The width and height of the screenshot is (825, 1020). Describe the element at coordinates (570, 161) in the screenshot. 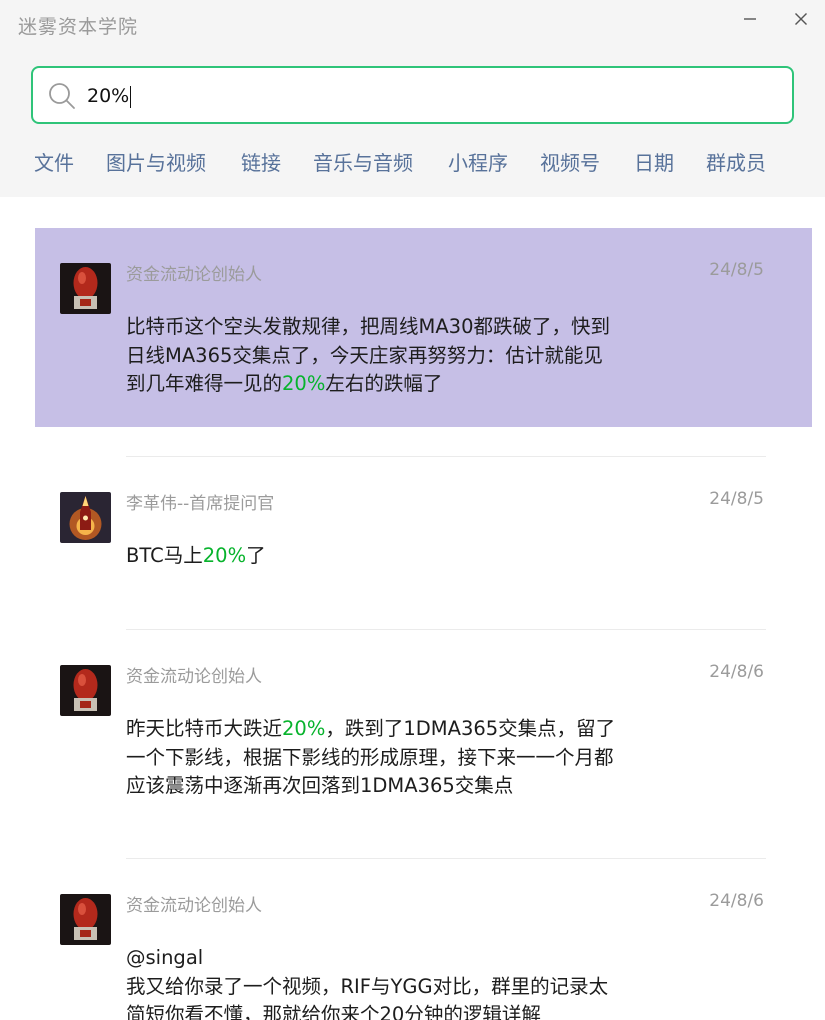

I see `tab-channels: 视频号` at that location.